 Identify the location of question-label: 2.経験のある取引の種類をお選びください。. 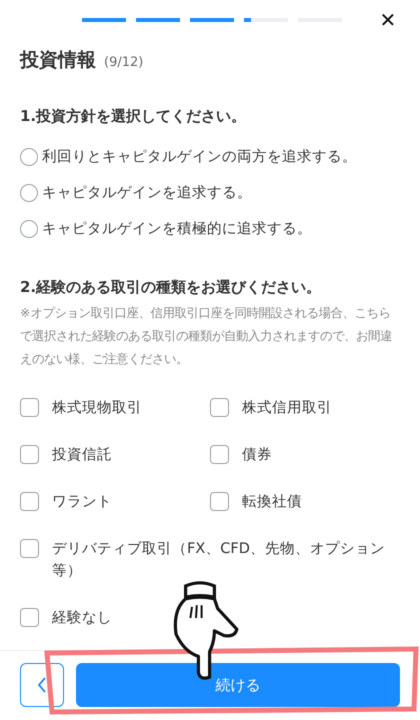
(170, 287).